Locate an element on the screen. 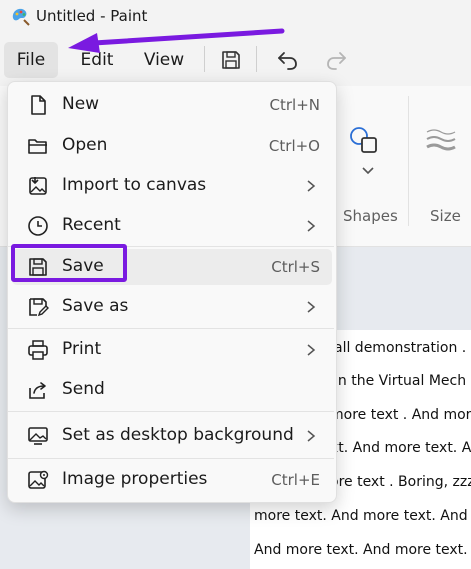  shapes-button is located at coordinates (367, 154).